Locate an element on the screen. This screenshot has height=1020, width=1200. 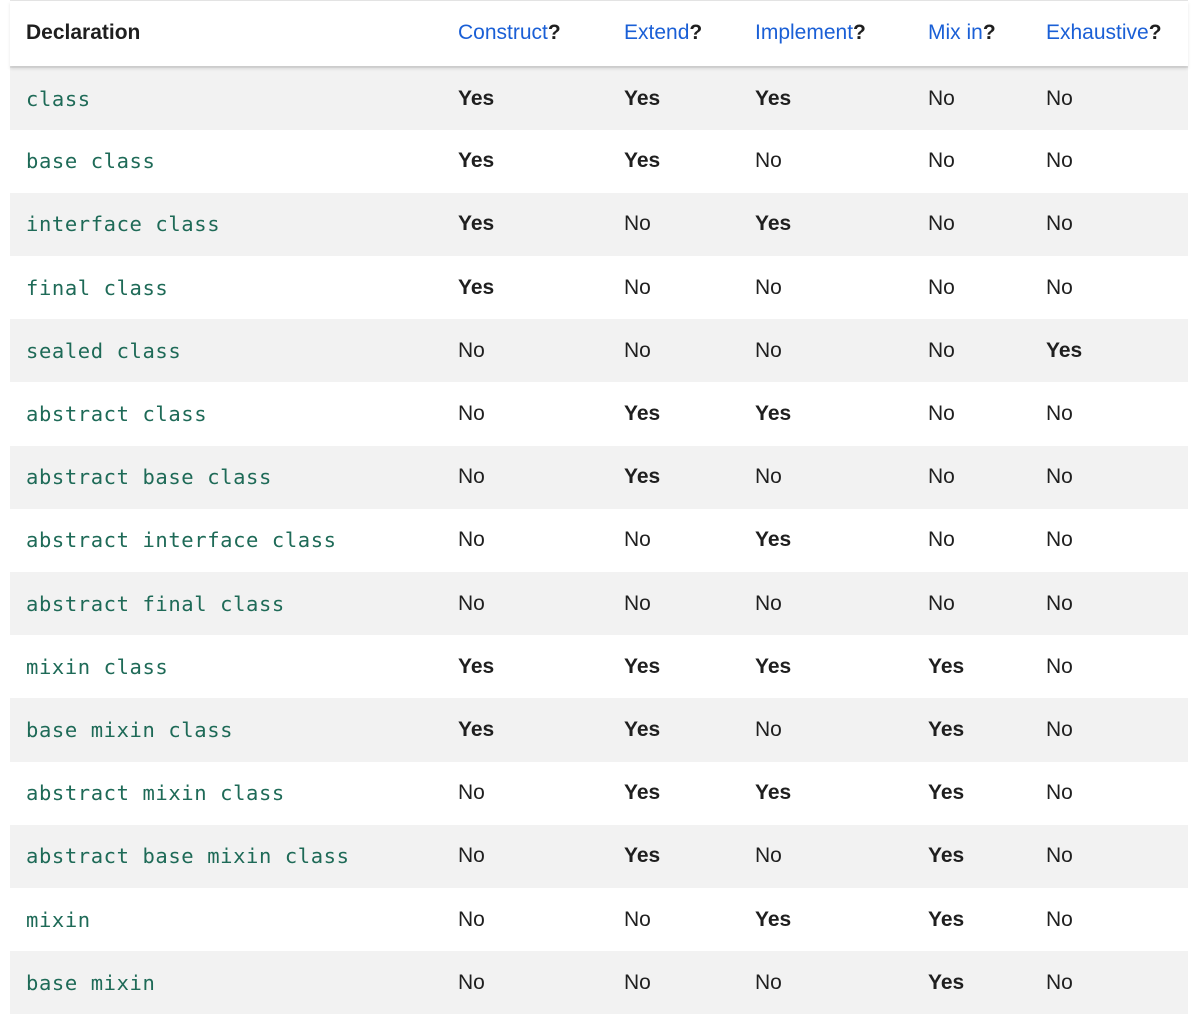
table-row: abstract base mixin class No Yes No Yes No is located at coordinates (599, 856).